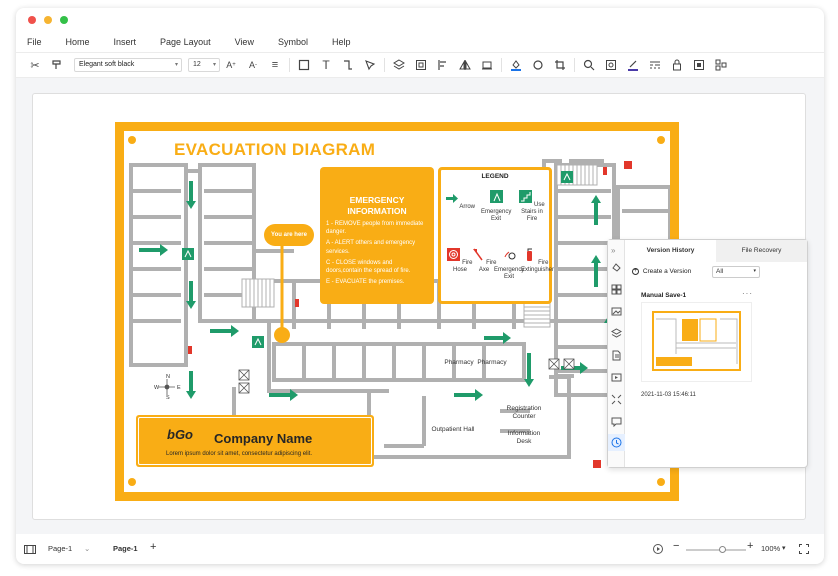  What do you see at coordinates (487, 65) in the screenshot?
I see `distribute-icon` at bounding box center [487, 65].